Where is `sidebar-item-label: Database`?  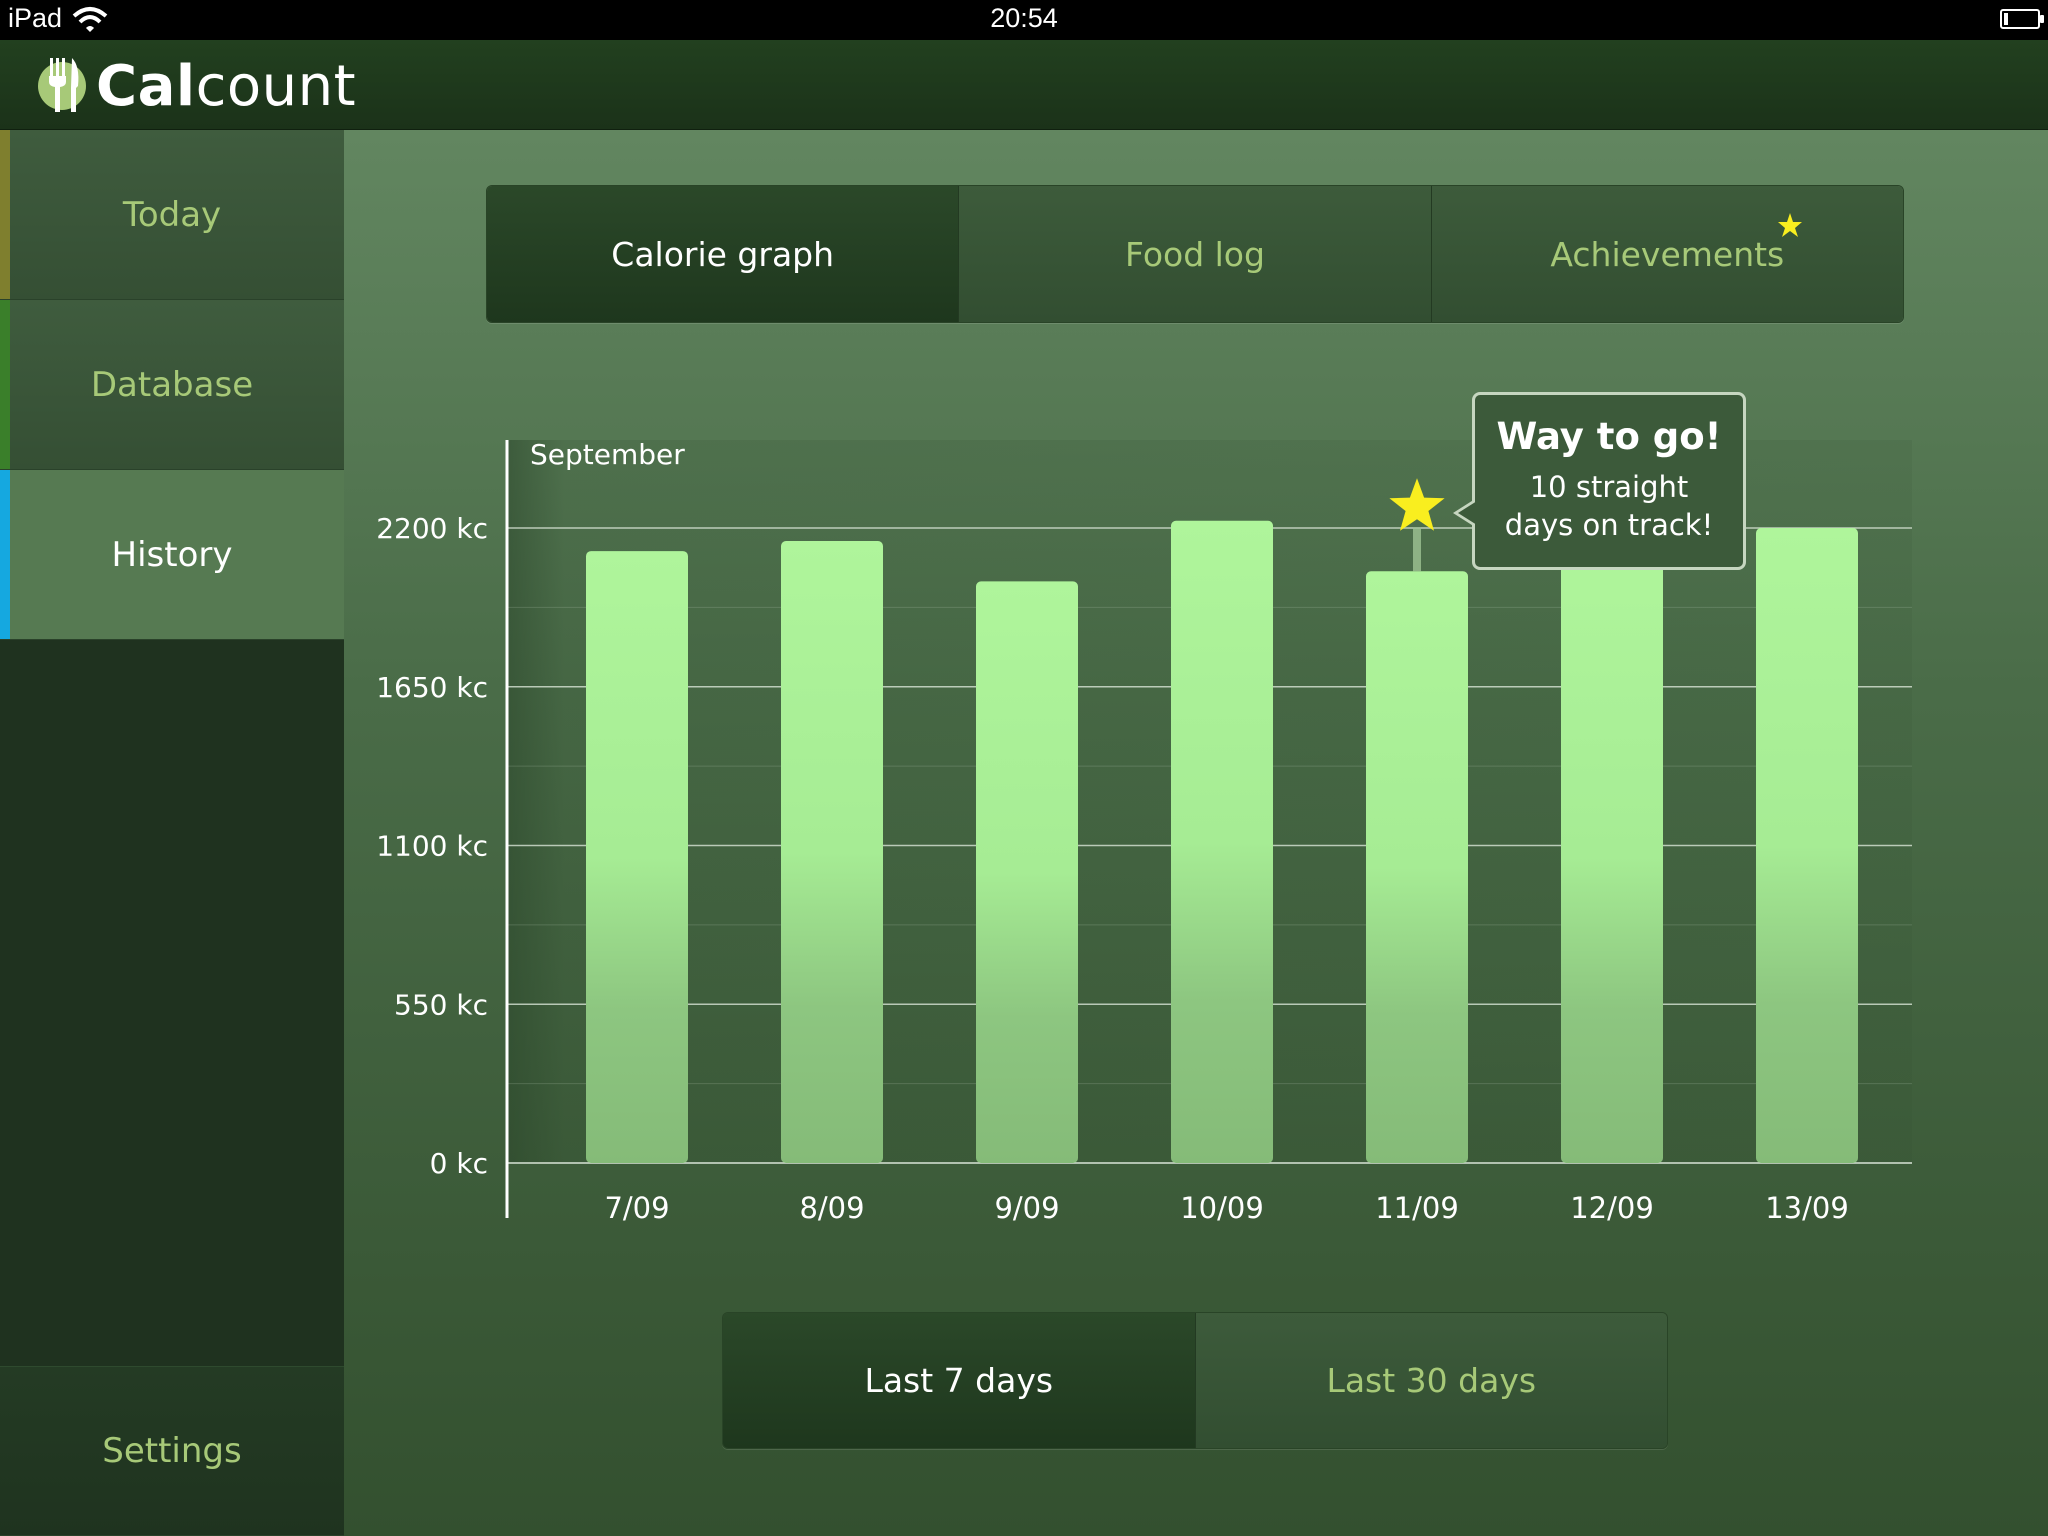
sidebar-item-label: Database is located at coordinates (172, 384).